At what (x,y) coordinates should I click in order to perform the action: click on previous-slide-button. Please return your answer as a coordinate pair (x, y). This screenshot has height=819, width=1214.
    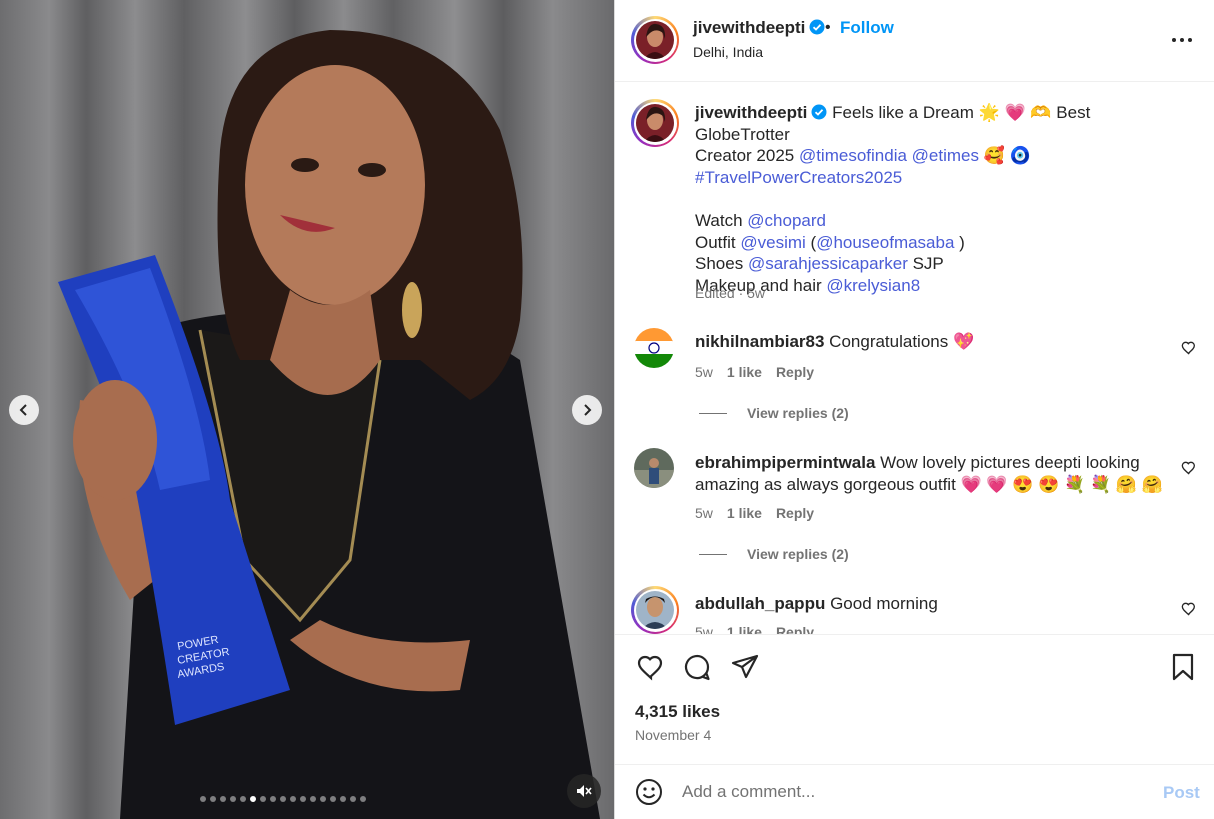
    Looking at the image, I should click on (24, 410).